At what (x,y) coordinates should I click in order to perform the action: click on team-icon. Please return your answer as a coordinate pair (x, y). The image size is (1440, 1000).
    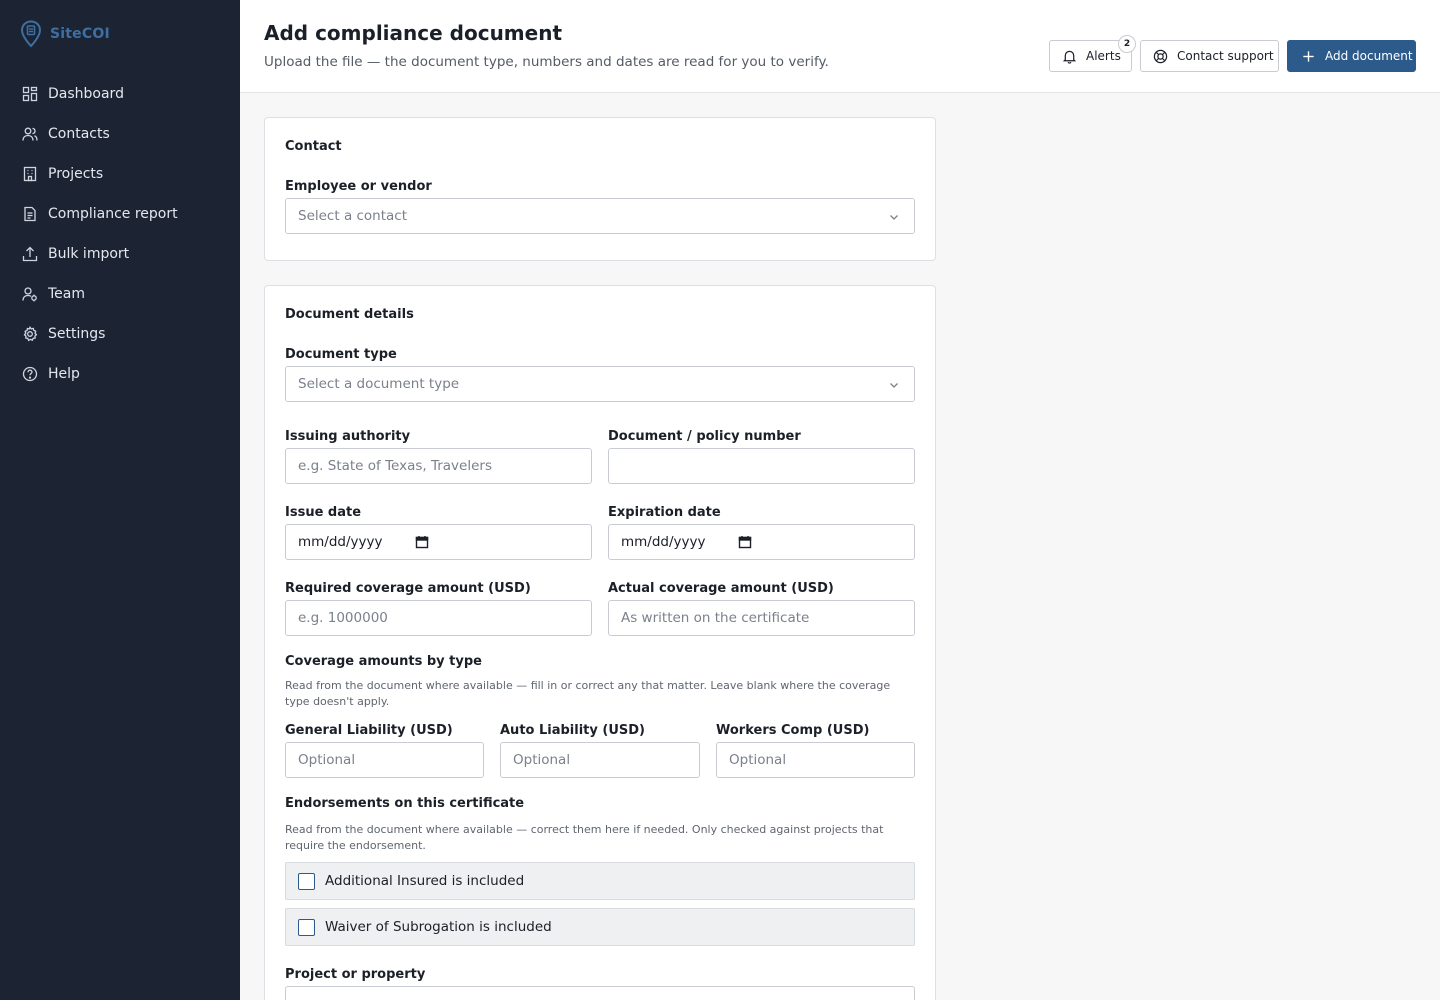
    Looking at the image, I should click on (29, 294).